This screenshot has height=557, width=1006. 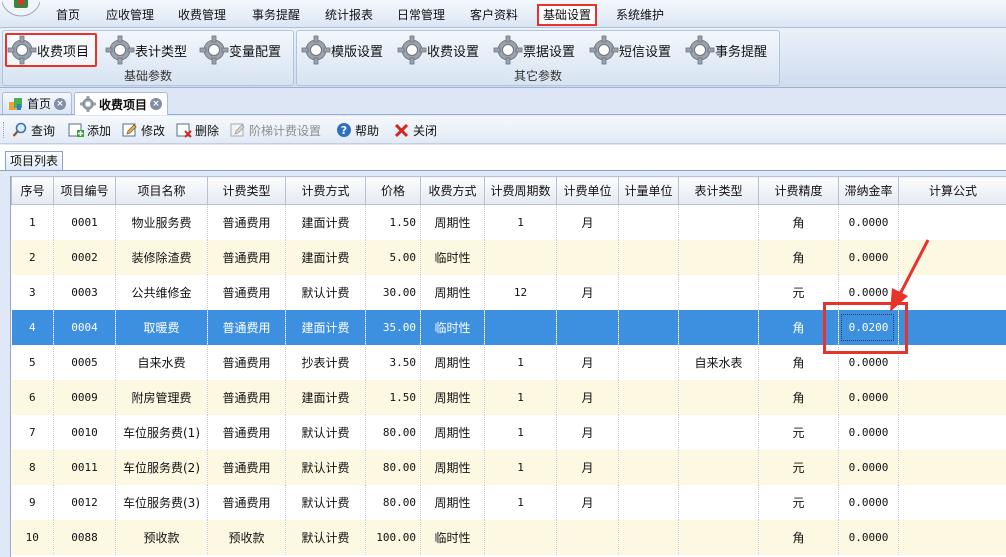 I want to click on table-row: 1 0001 物业服务费 普通费用 建面计费 1.50 周期性 1 月角 0.0000, so click(x=508, y=222).